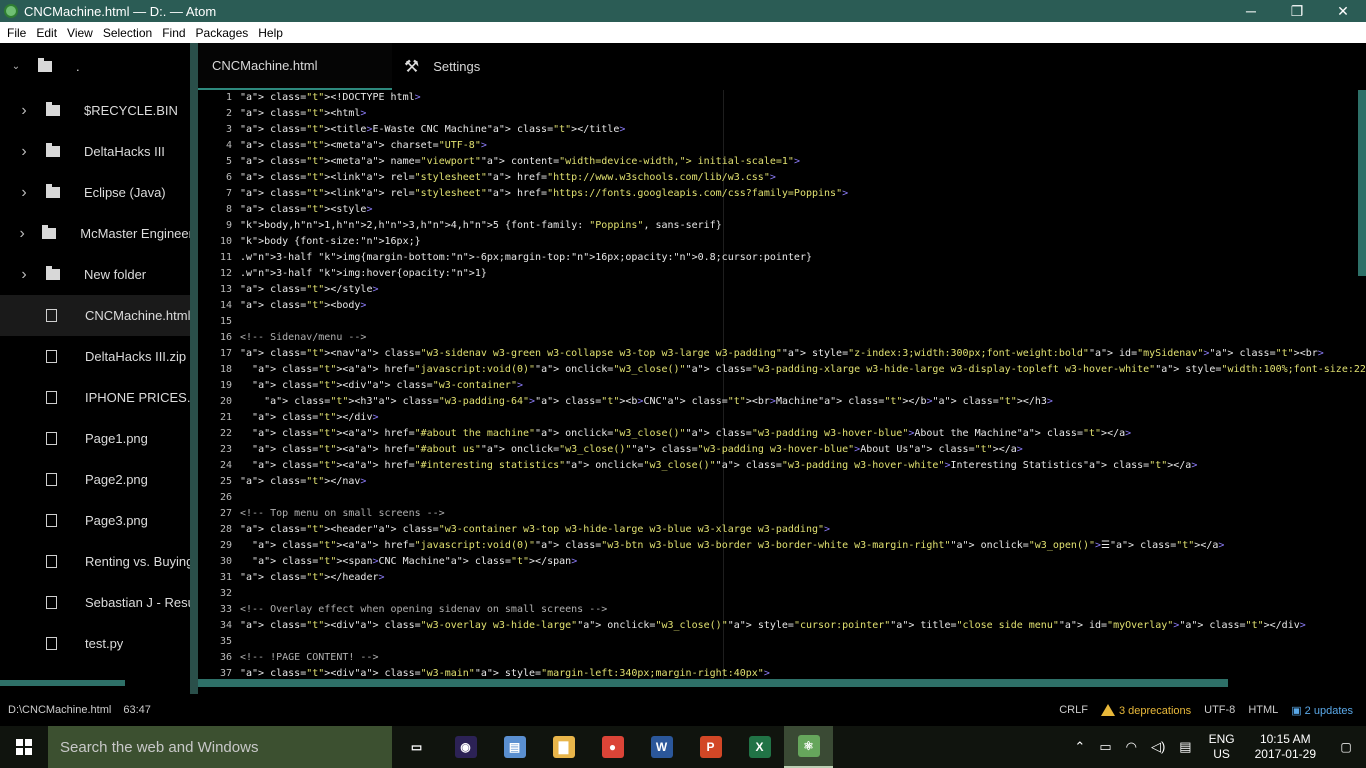 The width and height of the screenshot is (1366, 768). What do you see at coordinates (465, 747) in the screenshot?
I see `taskbar-eclipse: ◉` at bounding box center [465, 747].